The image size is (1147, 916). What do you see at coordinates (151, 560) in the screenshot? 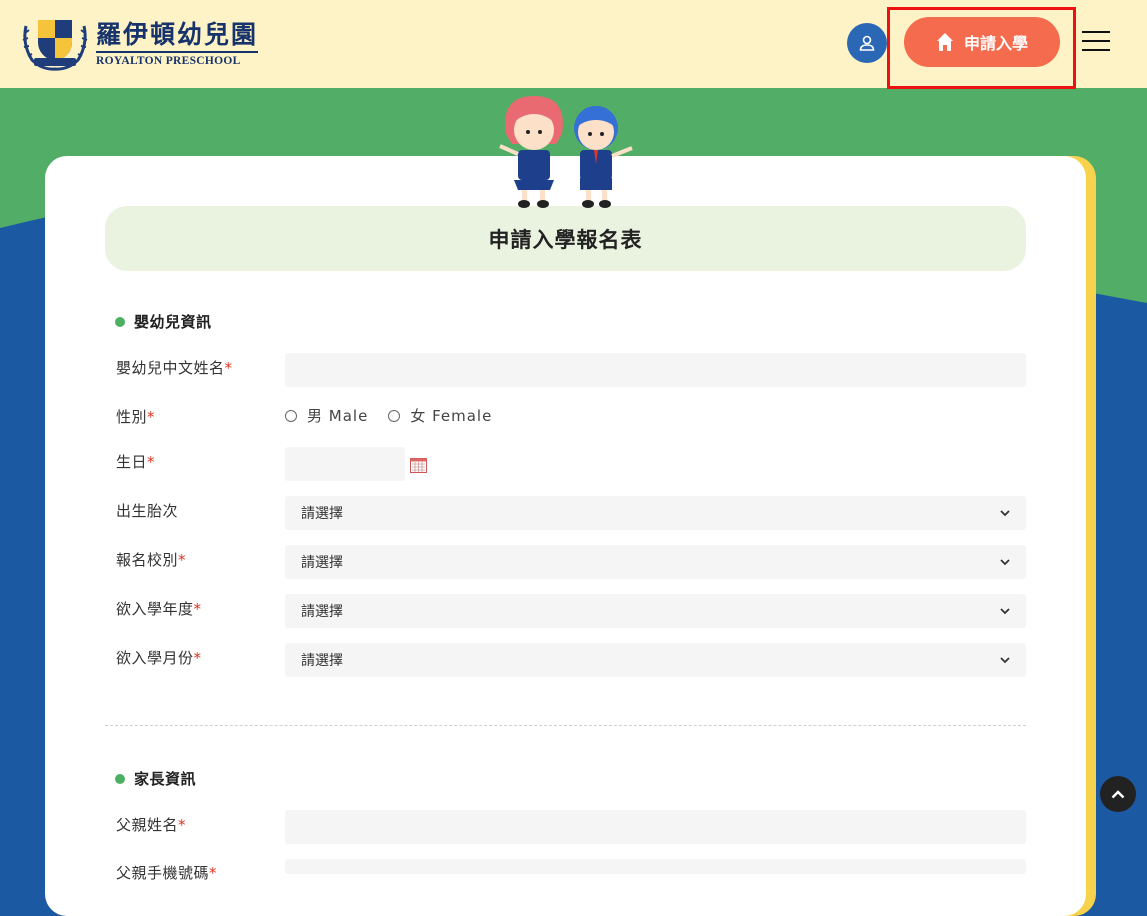
I see `campus-label: 報名校別*` at bounding box center [151, 560].